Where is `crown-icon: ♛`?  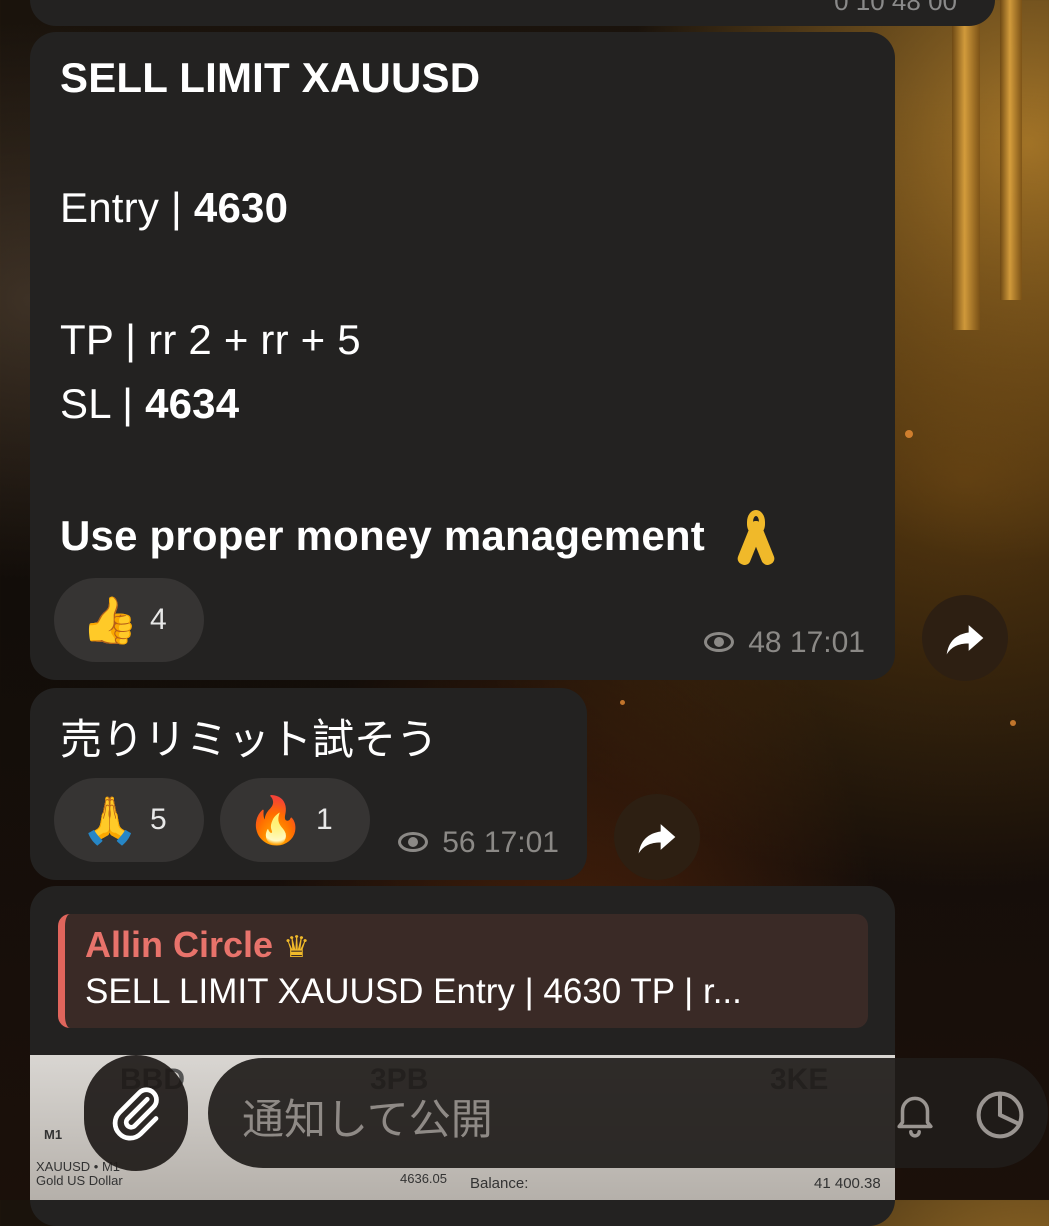 crown-icon: ♛ is located at coordinates (296, 947).